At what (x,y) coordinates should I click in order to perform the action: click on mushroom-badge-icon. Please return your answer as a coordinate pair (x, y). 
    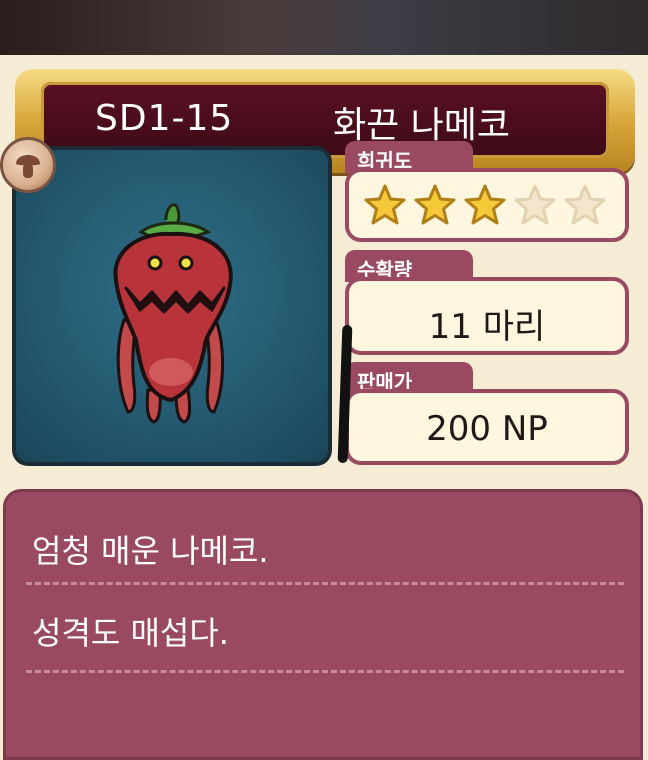
    Looking at the image, I should click on (28, 165).